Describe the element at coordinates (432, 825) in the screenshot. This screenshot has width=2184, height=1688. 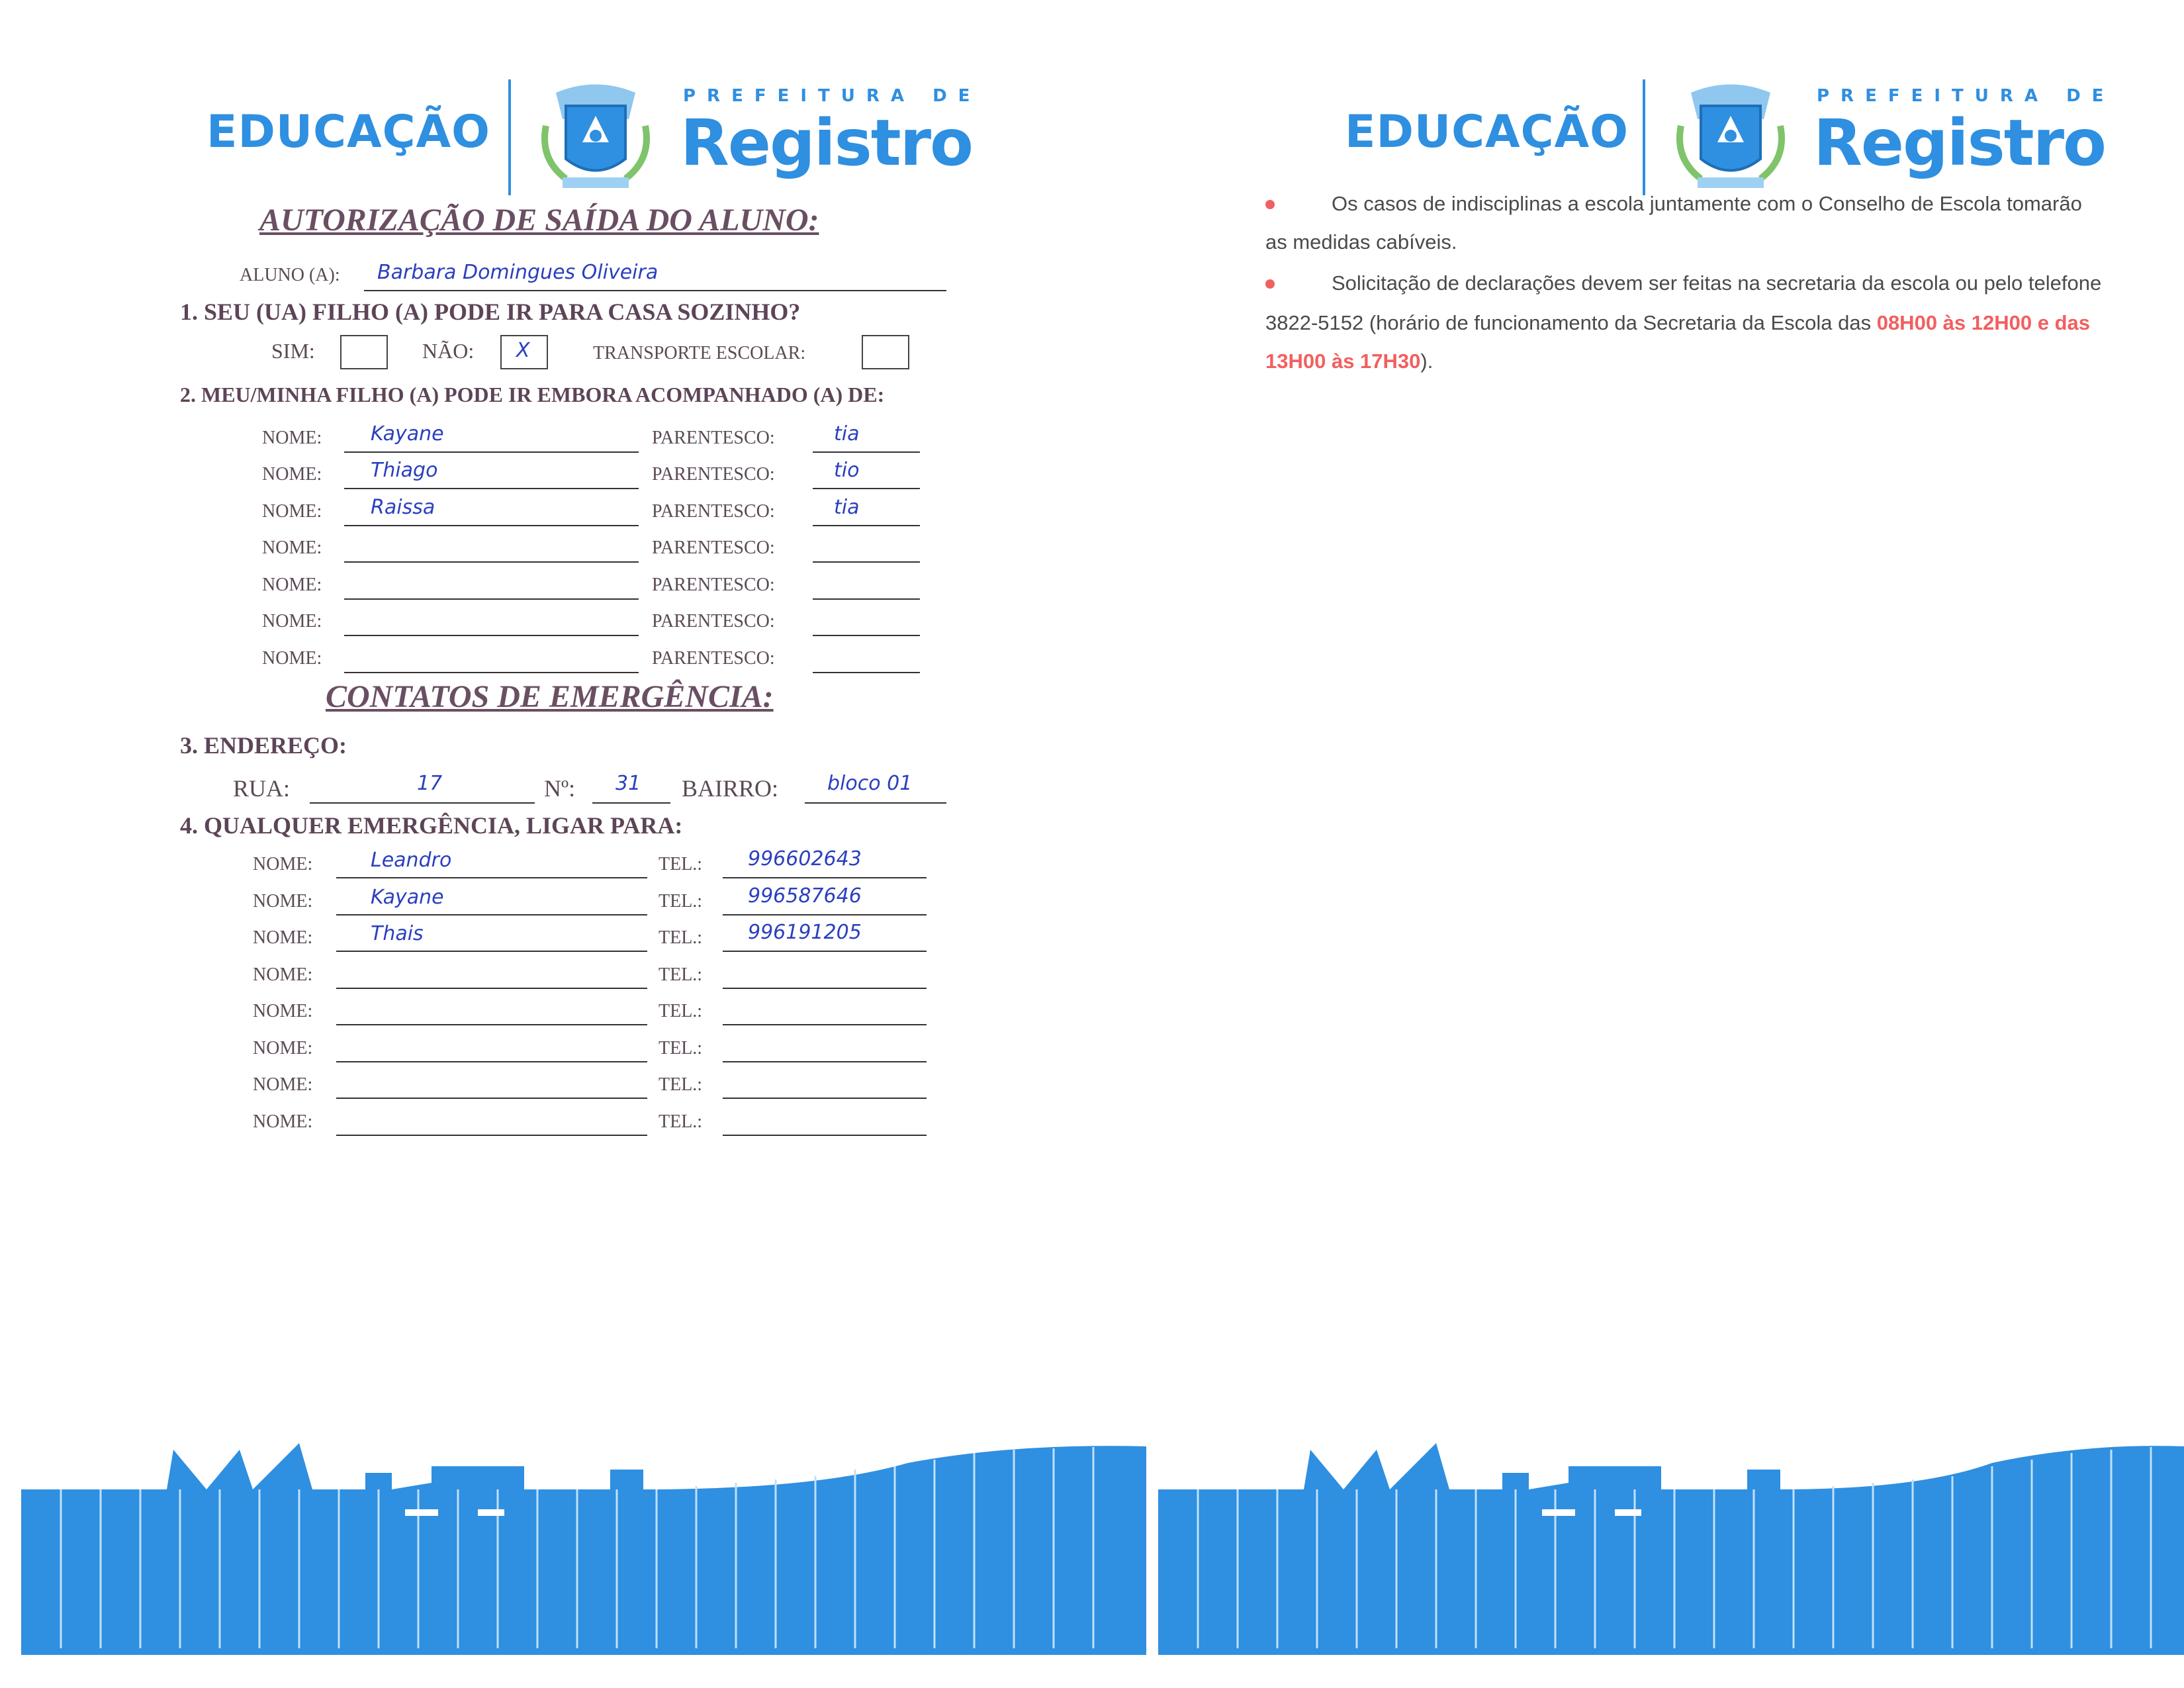
I see `question-4: 4. QUALQUER EMERGÊNCIA, LIGAR PARA:` at that location.